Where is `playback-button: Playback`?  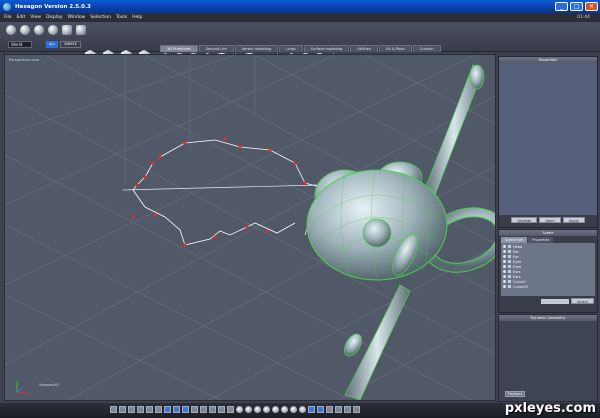 playback-button: Playback is located at coordinates (515, 394).